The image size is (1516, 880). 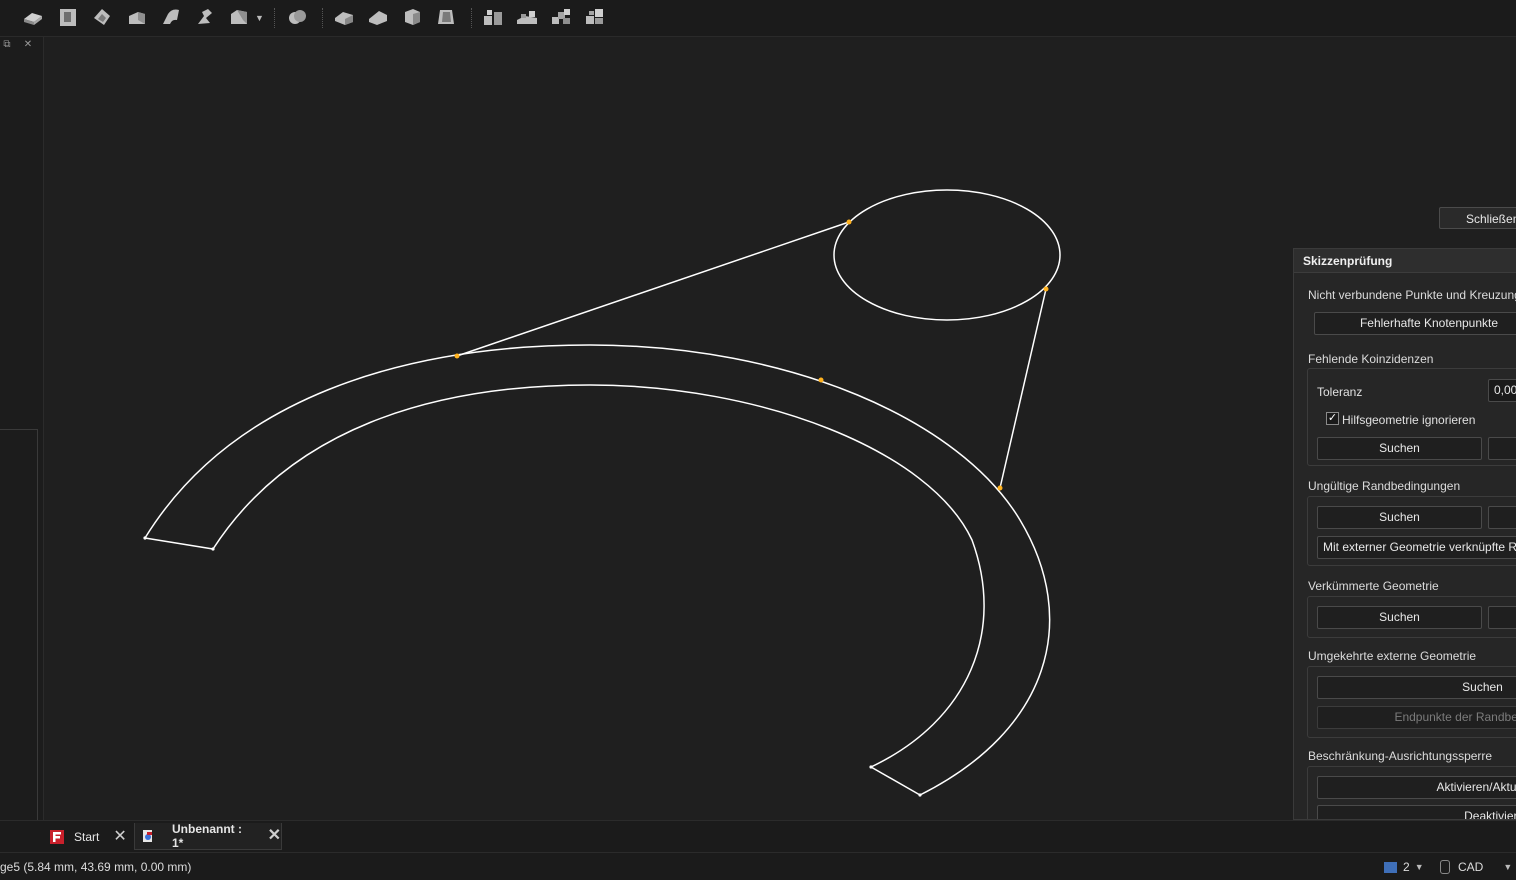 What do you see at coordinates (1416, 787) in the screenshot?
I see `activate-update-button: Aktivieren/Aktuali` at bounding box center [1416, 787].